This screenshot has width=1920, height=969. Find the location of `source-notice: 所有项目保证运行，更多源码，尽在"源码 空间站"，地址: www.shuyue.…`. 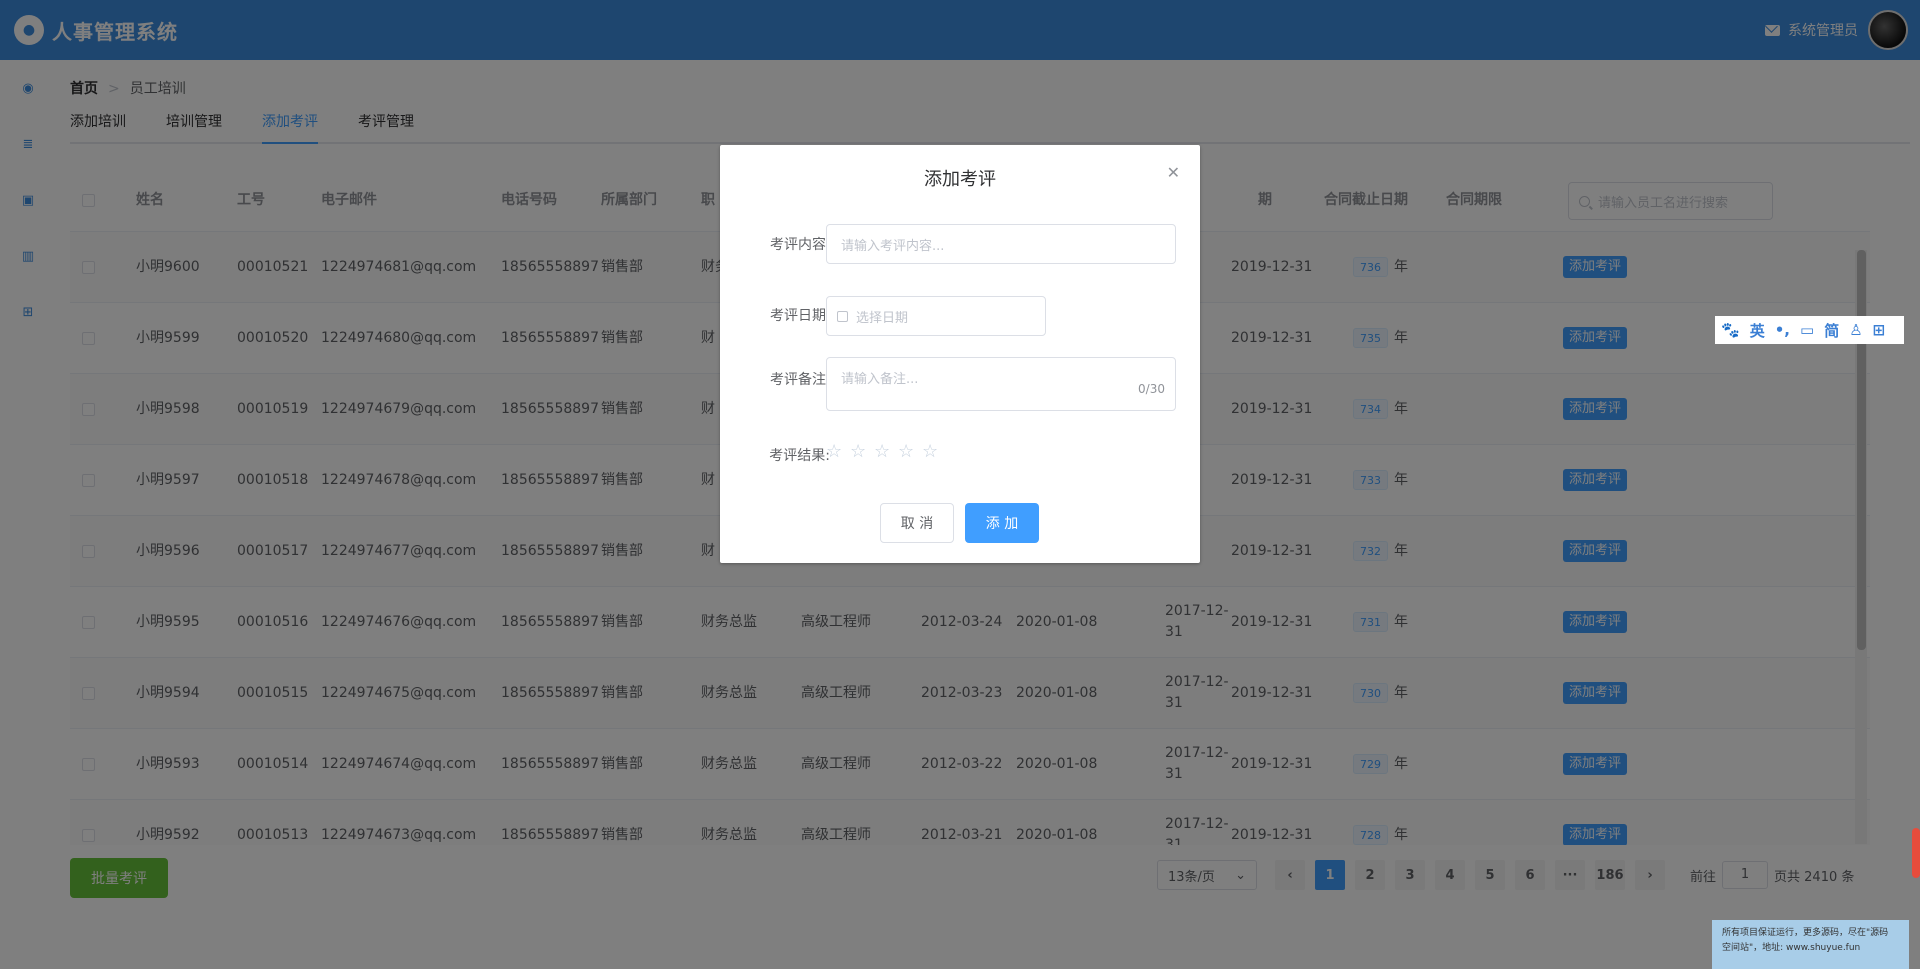

source-notice: 所有项目保证运行，更多源码，尽在"源码 空间站"，地址: www.shuyue.… is located at coordinates (1810, 944).